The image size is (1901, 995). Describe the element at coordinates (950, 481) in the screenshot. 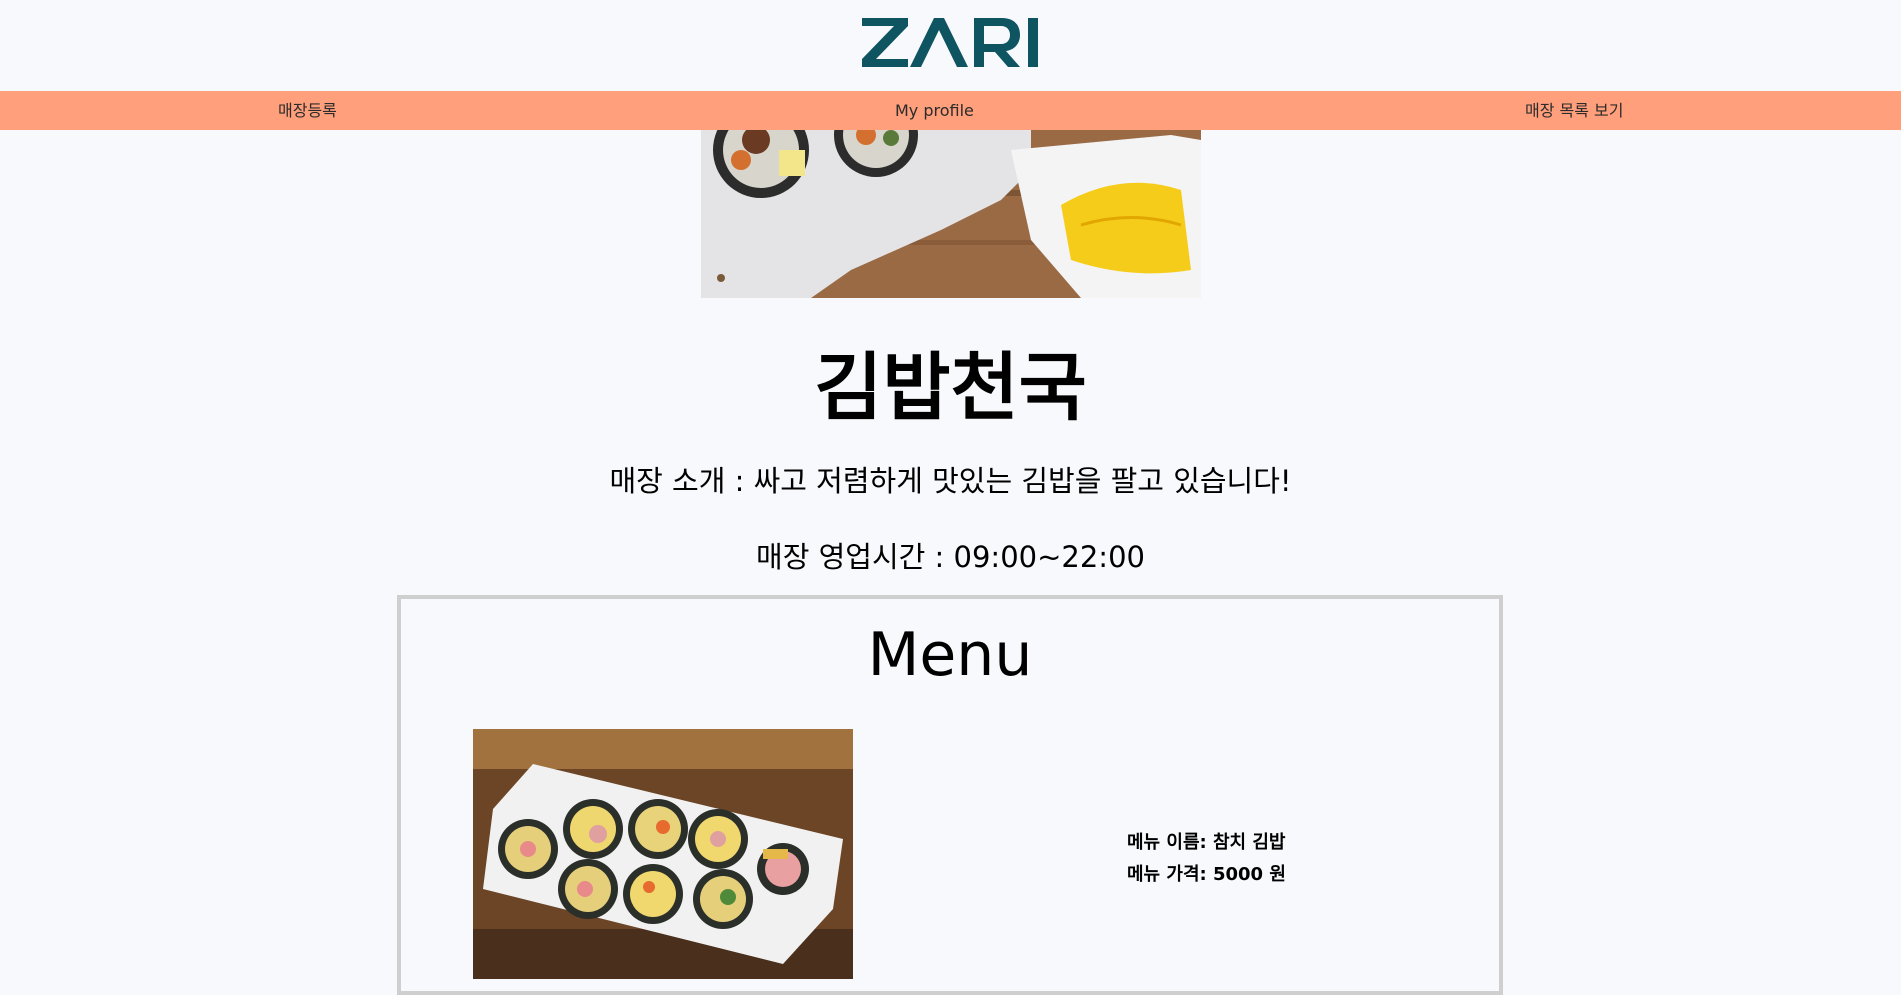

I see `store-intro: 매장 소개 : 싸고 저렴하게 맛있는 김밥을 팔고 있습니다!` at that location.